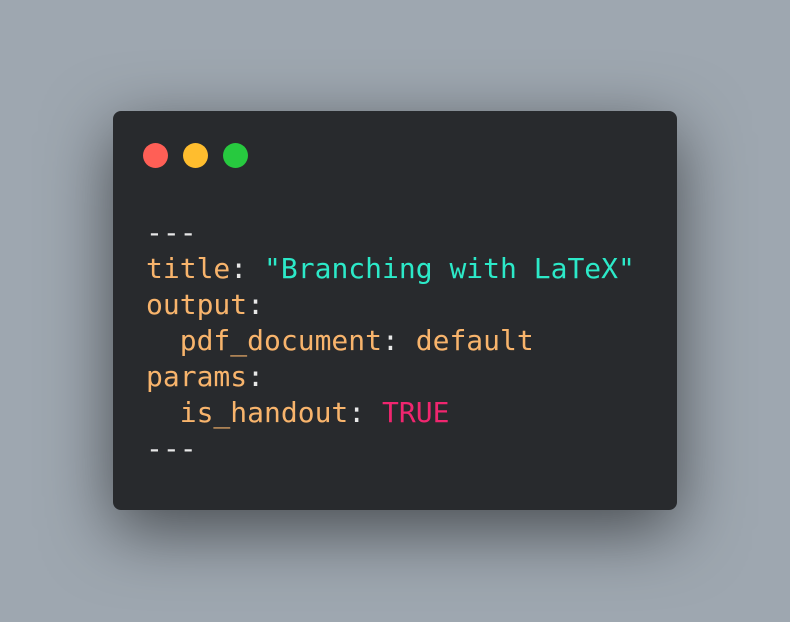  I want to click on maximize-button, so click(235, 155).